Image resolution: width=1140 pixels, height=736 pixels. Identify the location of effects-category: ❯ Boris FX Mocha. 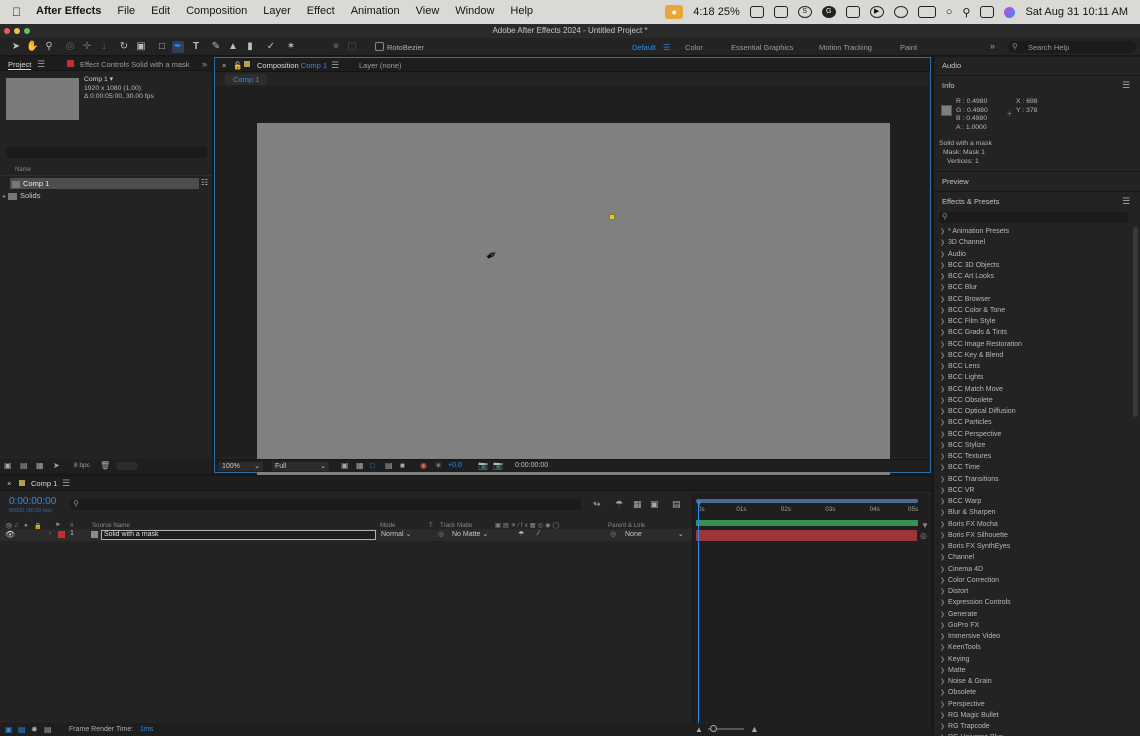
(1031, 524).